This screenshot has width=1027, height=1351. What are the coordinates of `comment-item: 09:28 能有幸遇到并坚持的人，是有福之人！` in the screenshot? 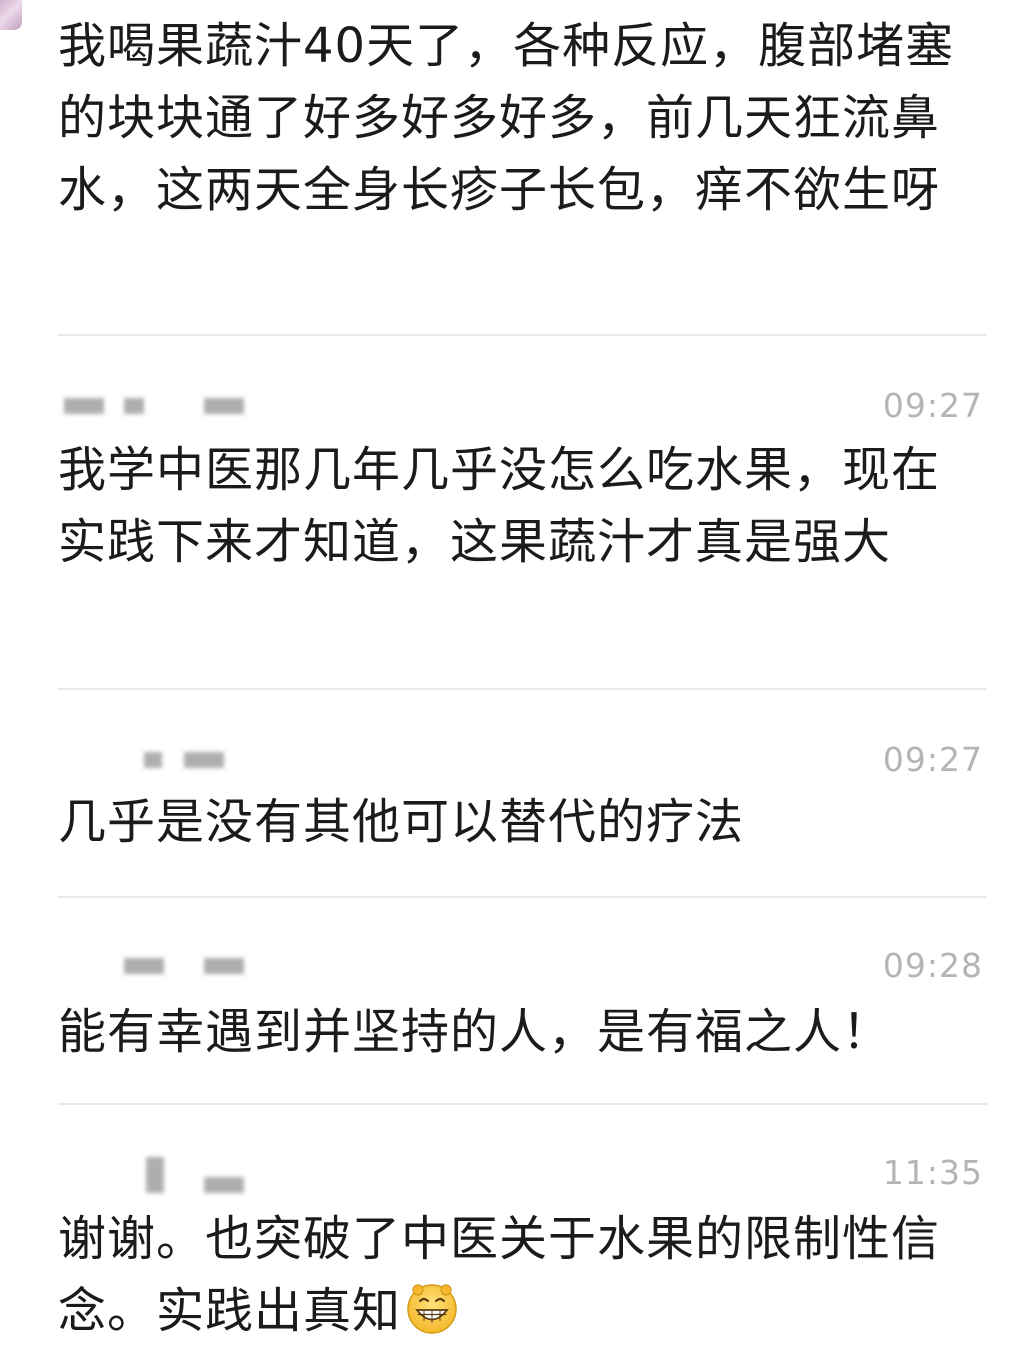 It's located at (522, 1007).